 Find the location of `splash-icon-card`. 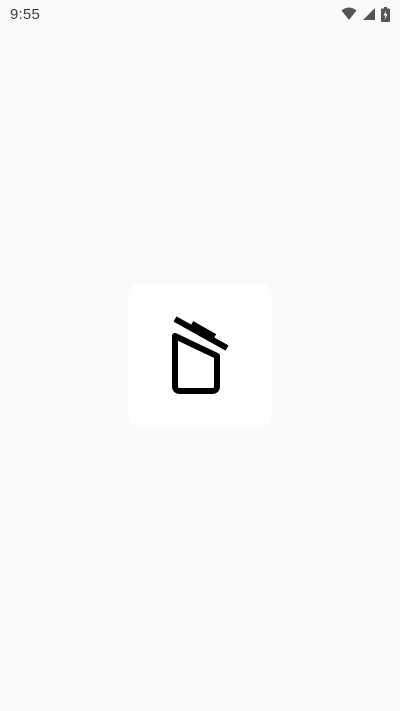

splash-icon-card is located at coordinates (200, 355).